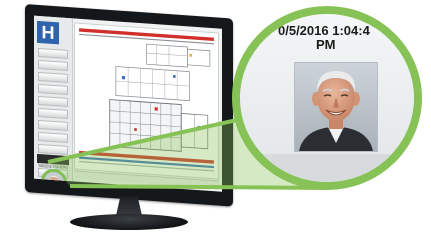  I want to click on callout-timestamp: 0/5/2016 1:04:4 PM, so click(346, 37).